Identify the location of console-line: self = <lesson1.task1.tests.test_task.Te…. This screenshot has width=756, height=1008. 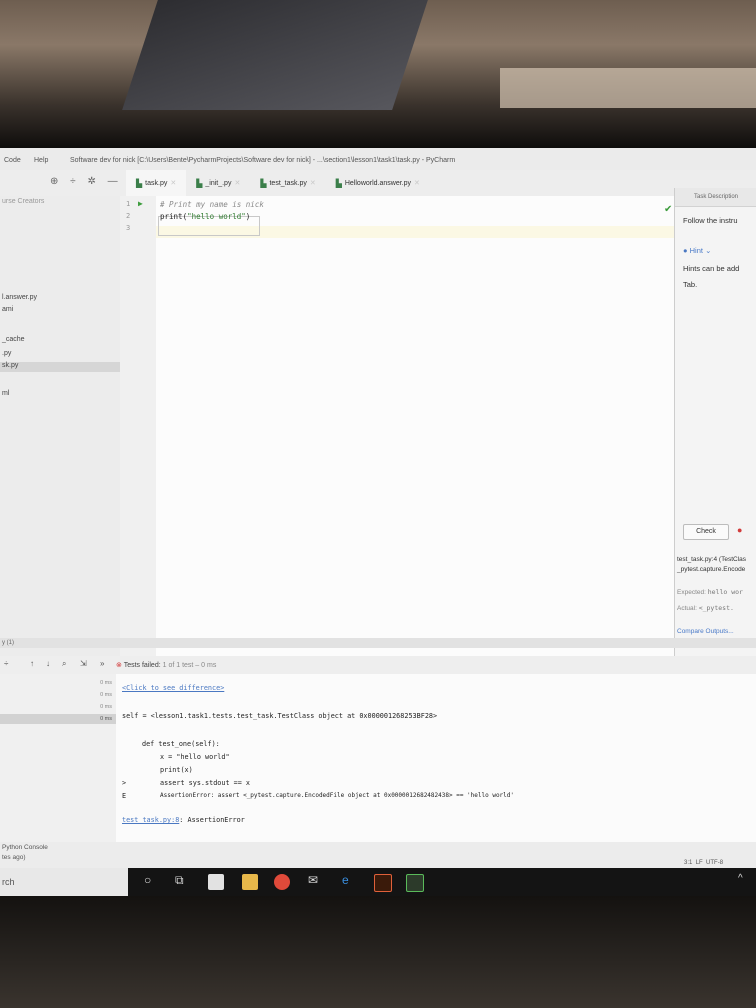
(280, 716).